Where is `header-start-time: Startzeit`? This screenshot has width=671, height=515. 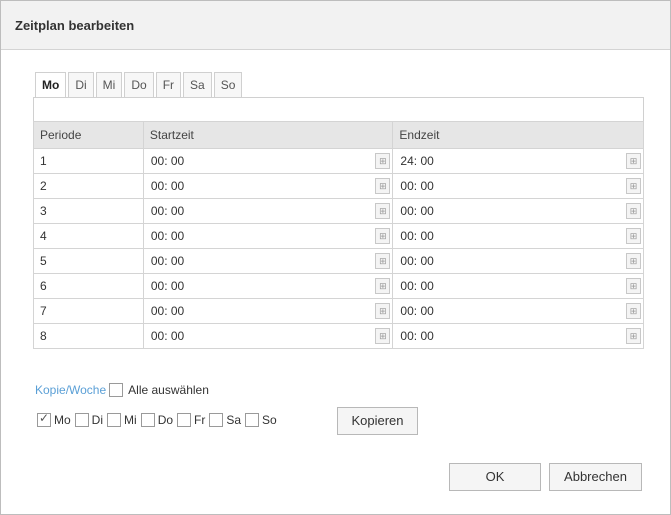
header-start-time: Startzeit is located at coordinates (268, 135).